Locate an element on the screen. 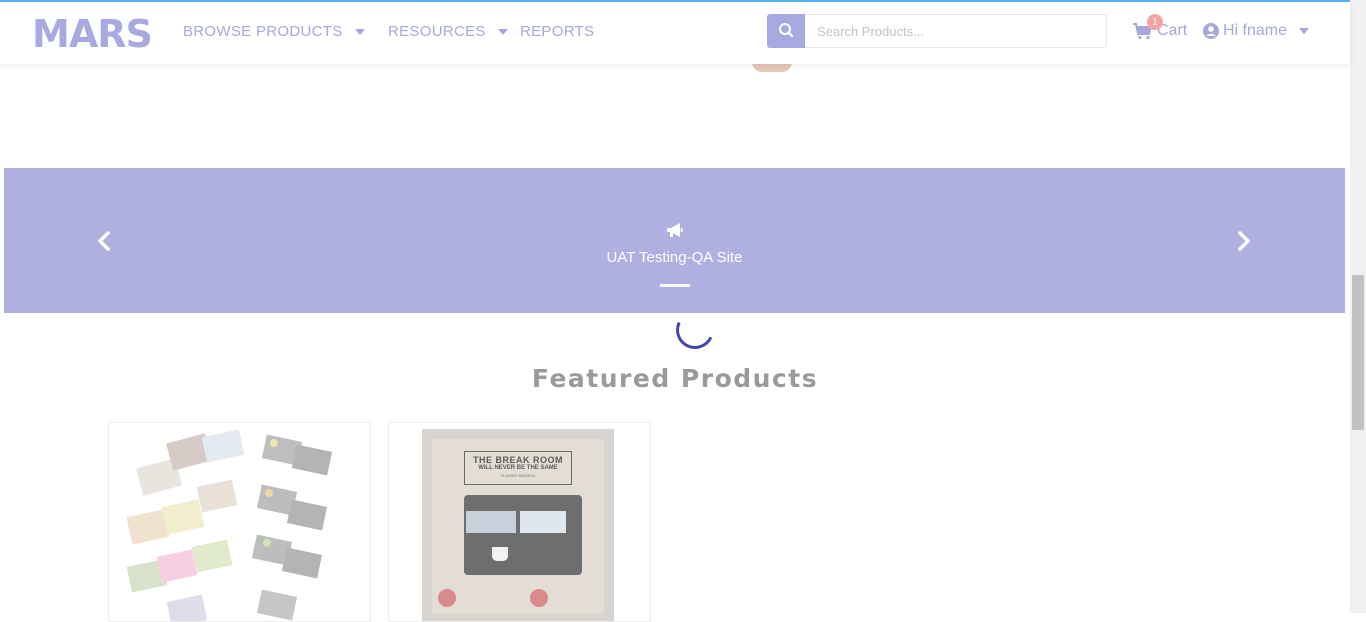 This screenshot has width=1366, height=622. nav-browse-products: BROWSE PRODUCTS is located at coordinates (274, 31).